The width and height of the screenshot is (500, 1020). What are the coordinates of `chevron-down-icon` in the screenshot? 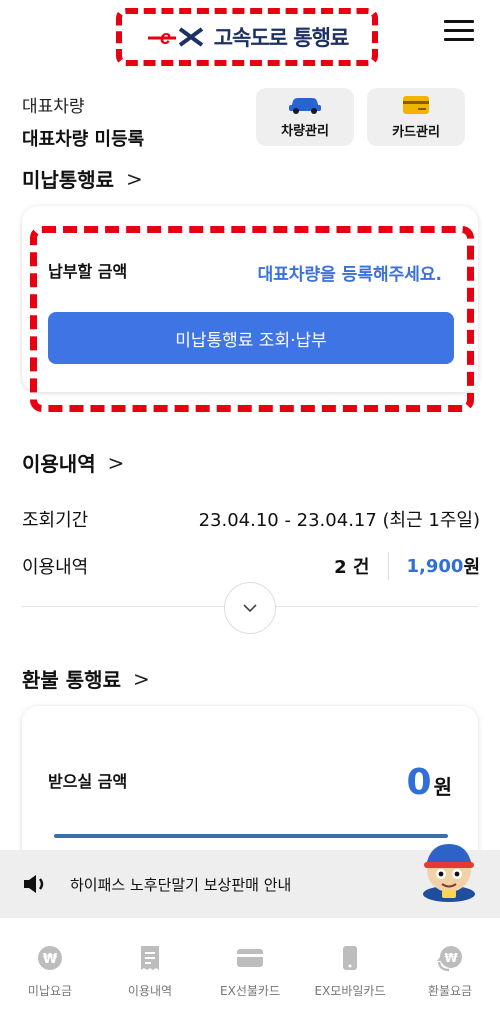 It's located at (250, 608).